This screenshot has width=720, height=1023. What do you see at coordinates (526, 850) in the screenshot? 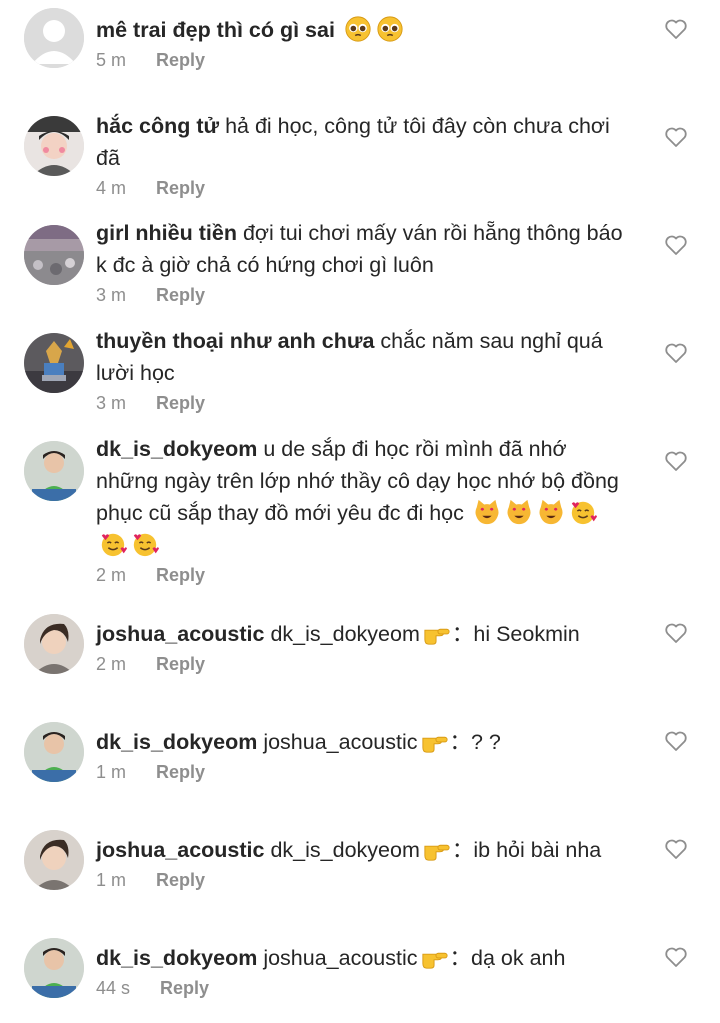
I see `comment-text: ：ib hỏi bài nha` at bounding box center [526, 850].